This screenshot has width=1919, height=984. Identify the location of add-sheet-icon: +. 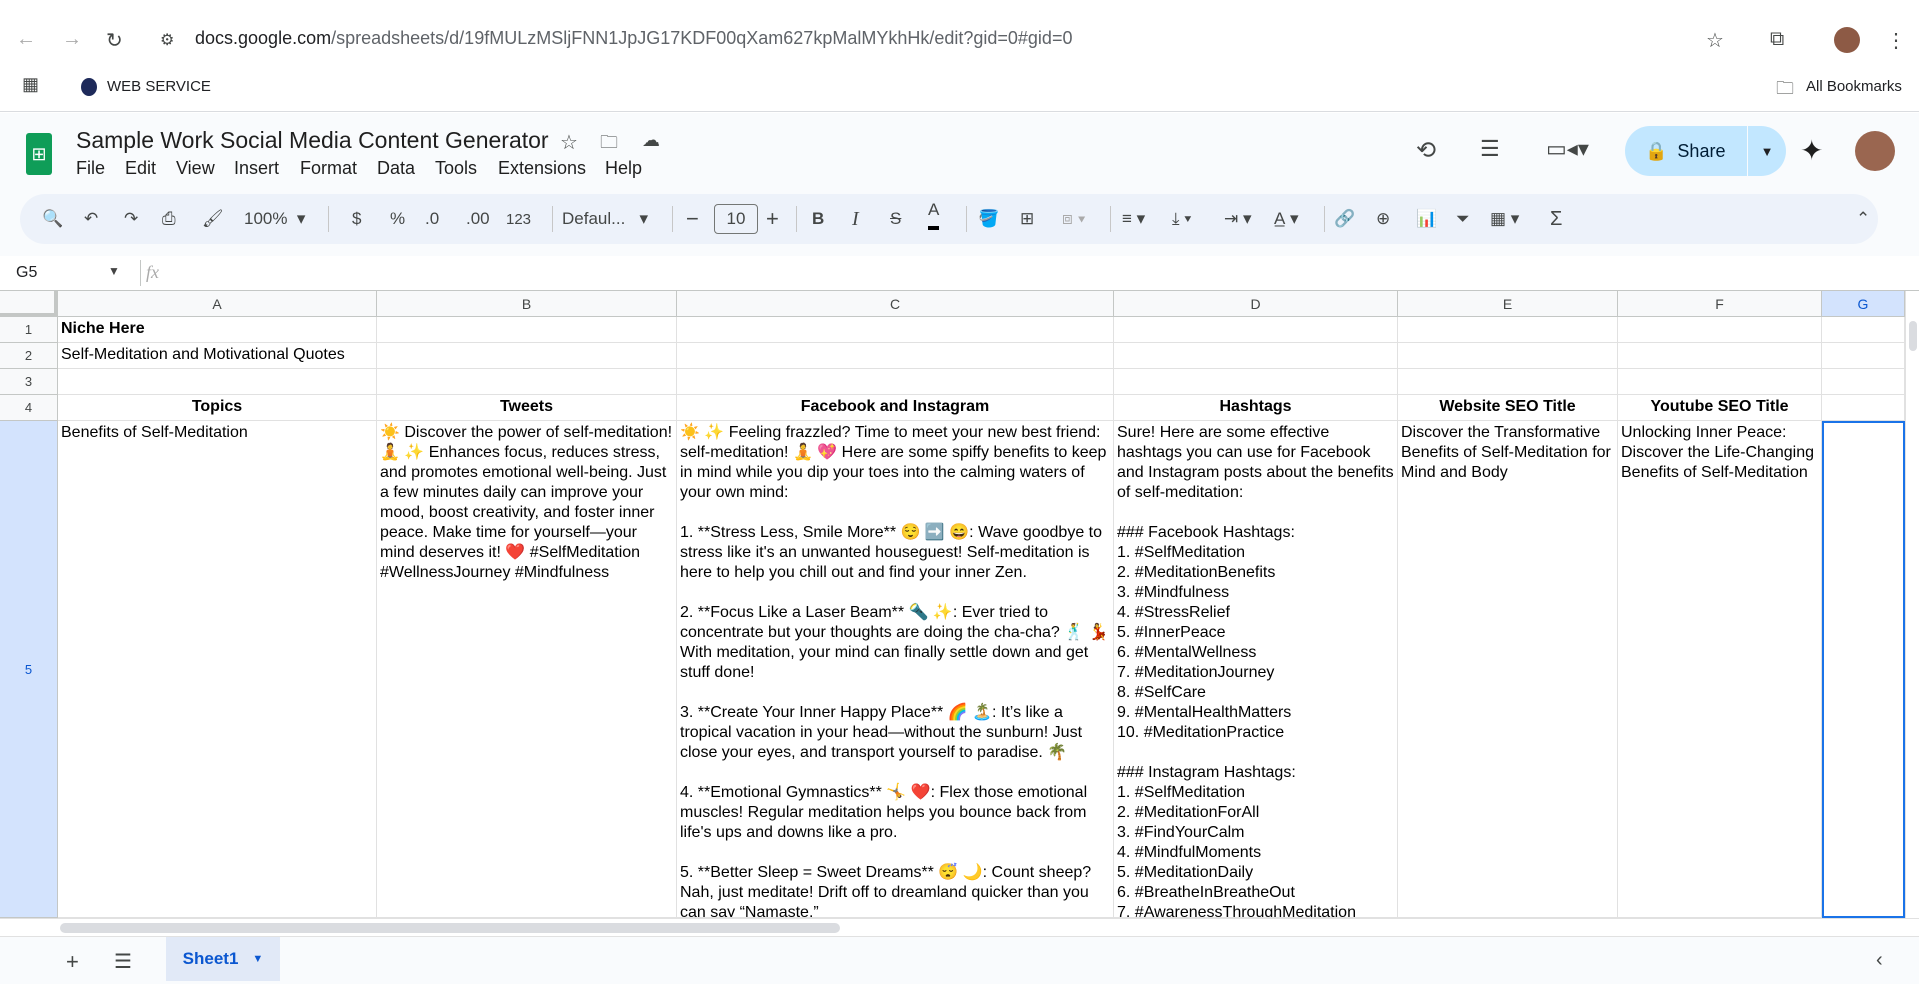
(72, 962).